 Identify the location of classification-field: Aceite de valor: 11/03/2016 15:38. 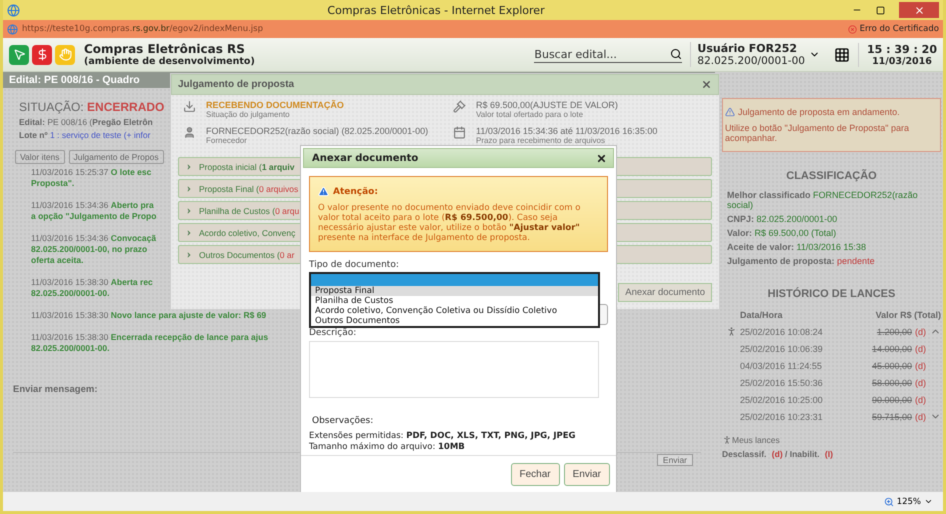
(834, 247).